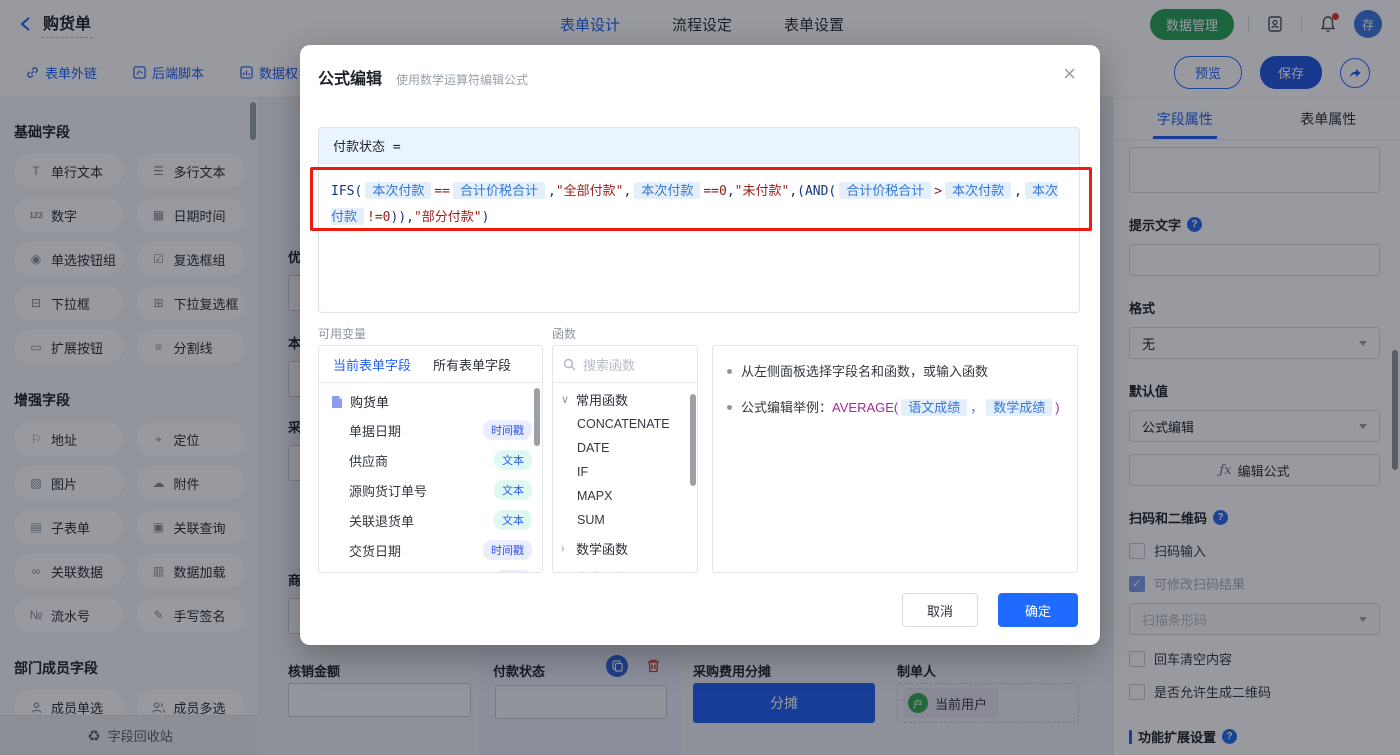 The image size is (1400, 755). Describe the element at coordinates (388, 491) in the screenshot. I see `variable-field-name: 源购货订单号` at that location.